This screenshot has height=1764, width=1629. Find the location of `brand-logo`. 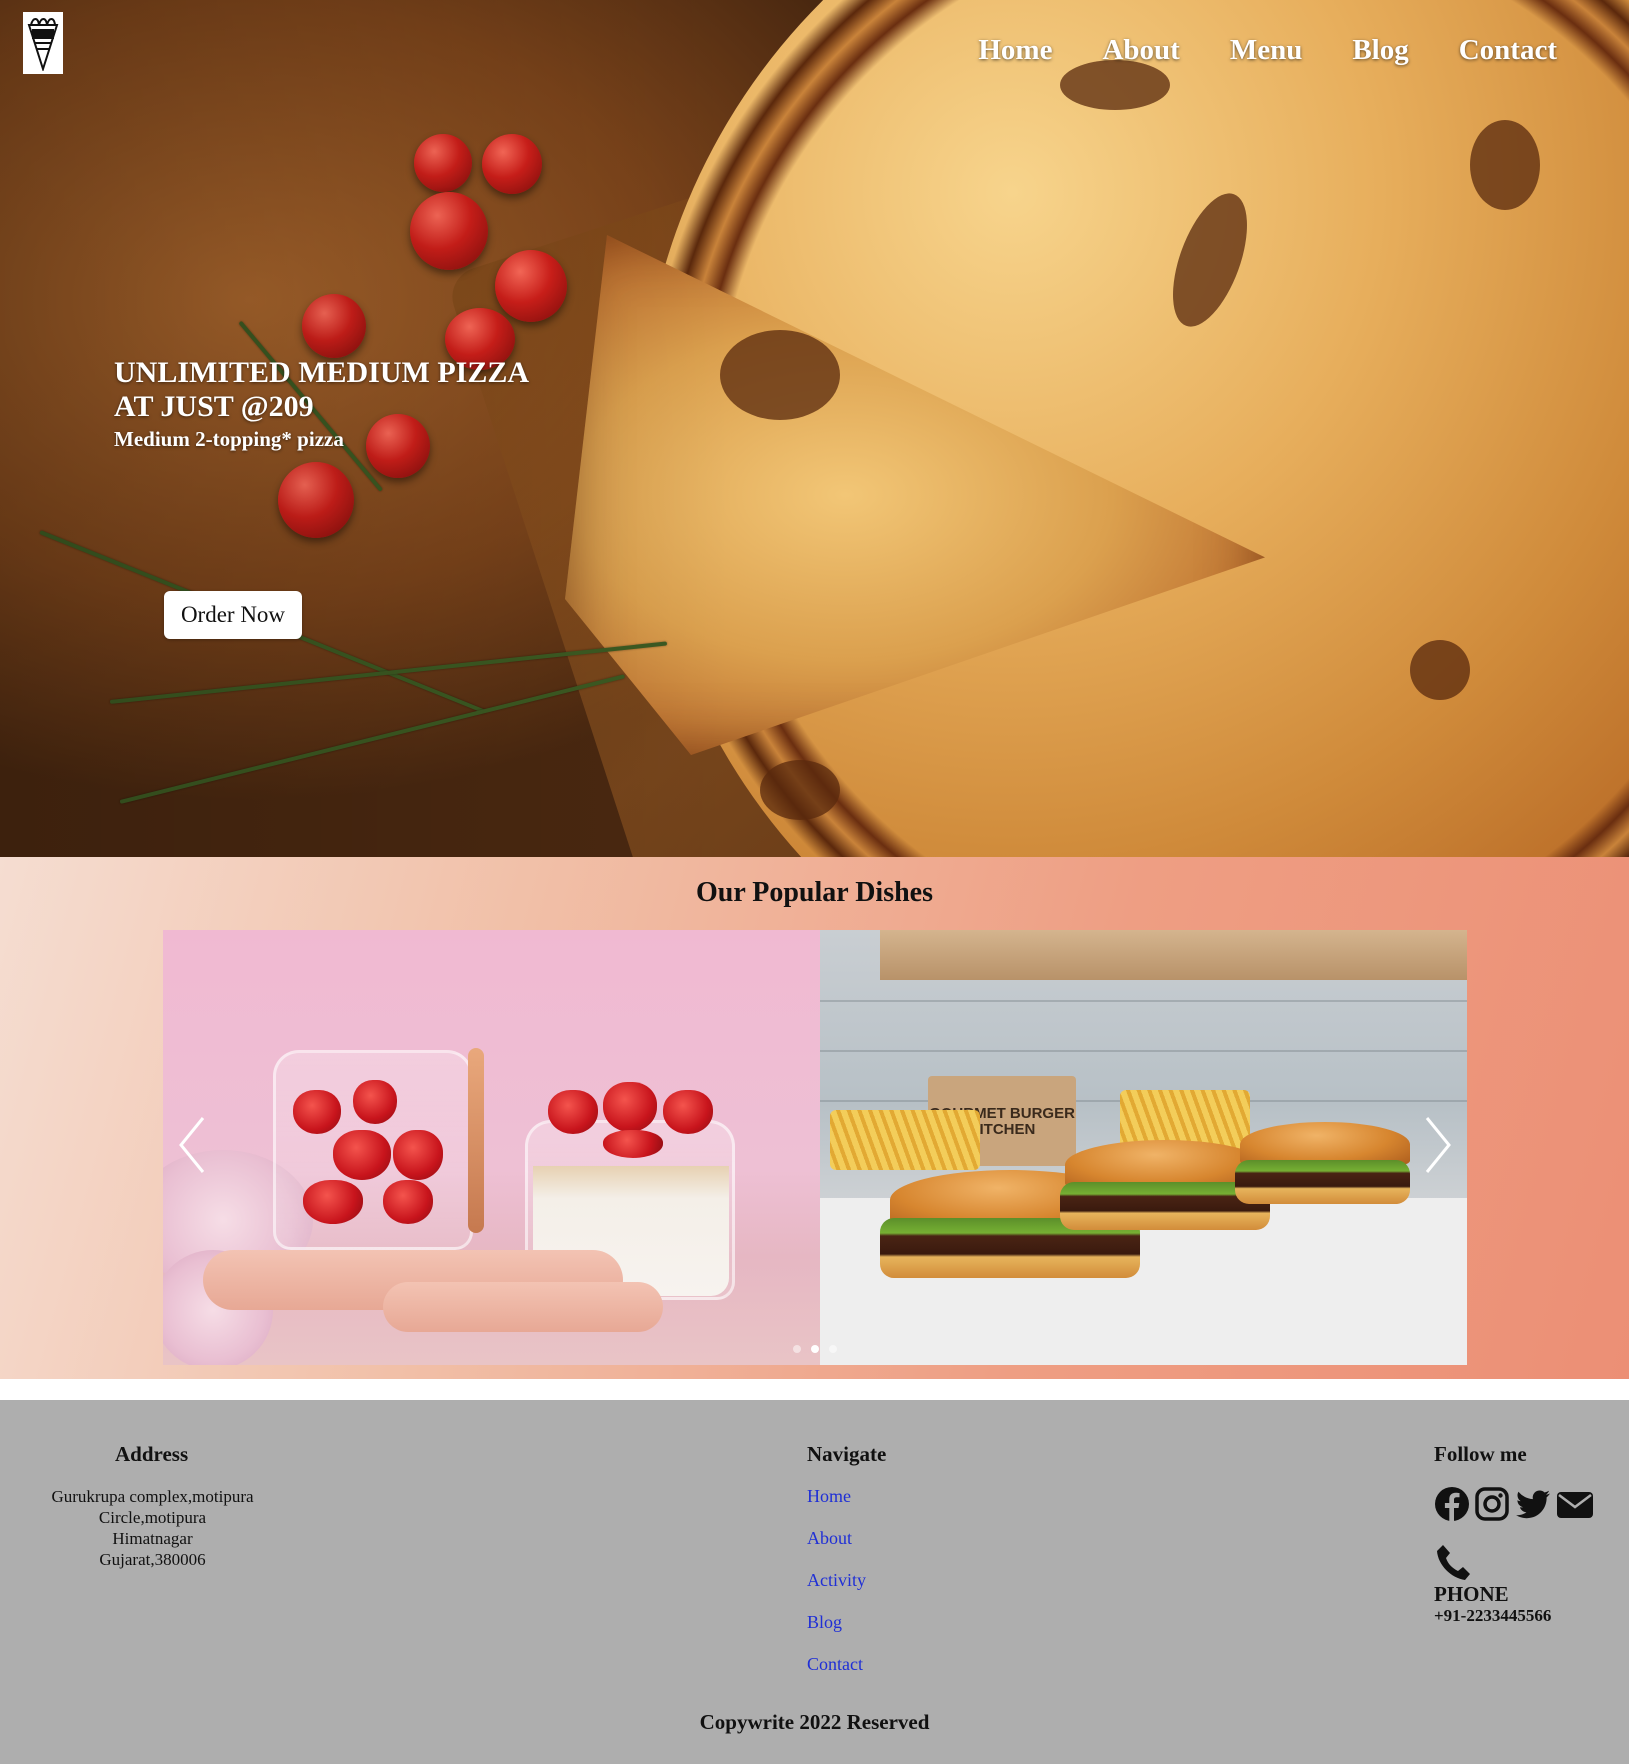

brand-logo is located at coordinates (43, 43).